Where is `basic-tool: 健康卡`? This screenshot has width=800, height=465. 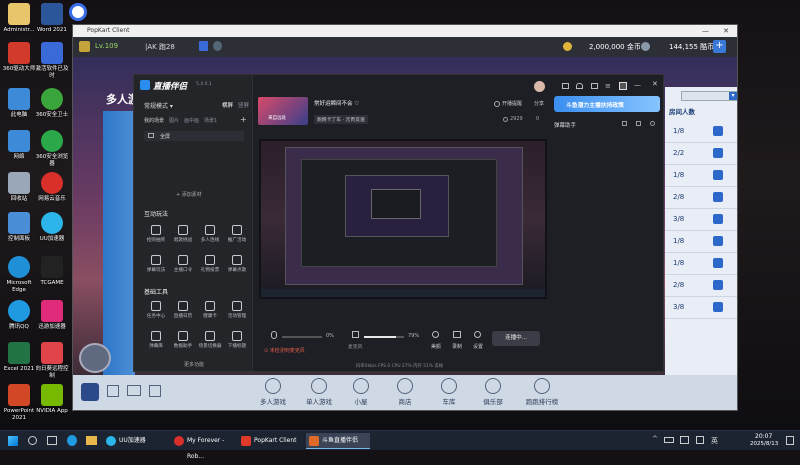 basic-tool: 健康卡 is located at coordinates (210, 310).